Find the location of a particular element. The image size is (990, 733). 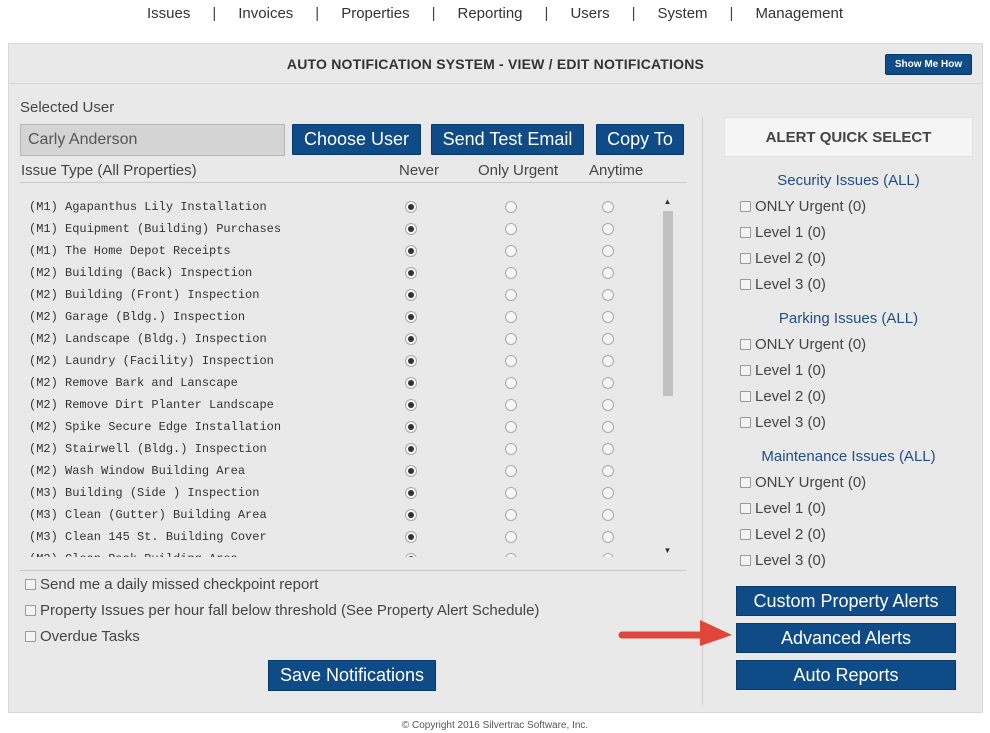

list-scrollbar: ▲ ▼ is located at coordinates (667, 375).